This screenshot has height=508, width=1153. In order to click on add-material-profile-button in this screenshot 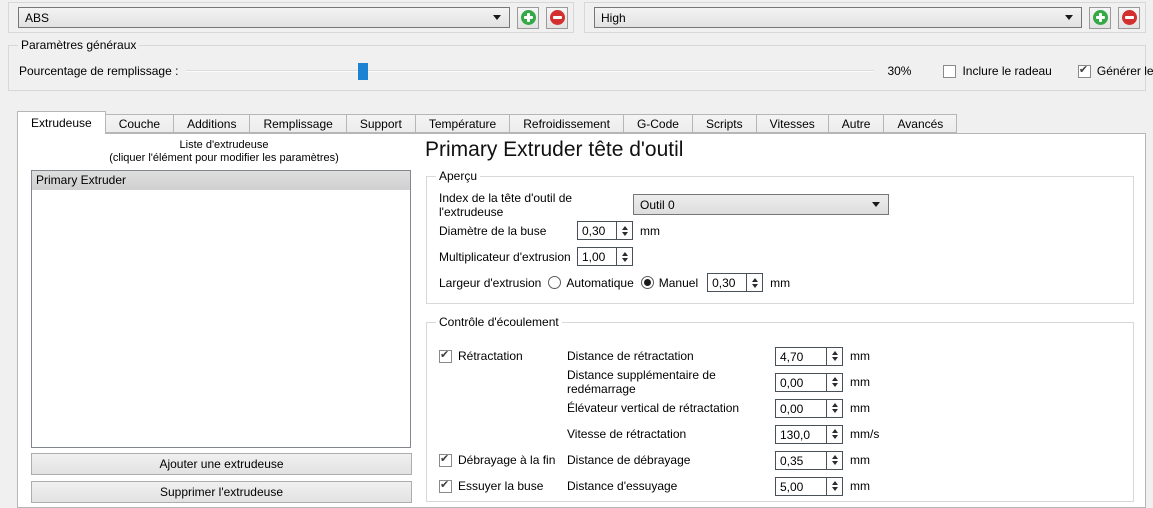, I will do `click(528, 17)`.